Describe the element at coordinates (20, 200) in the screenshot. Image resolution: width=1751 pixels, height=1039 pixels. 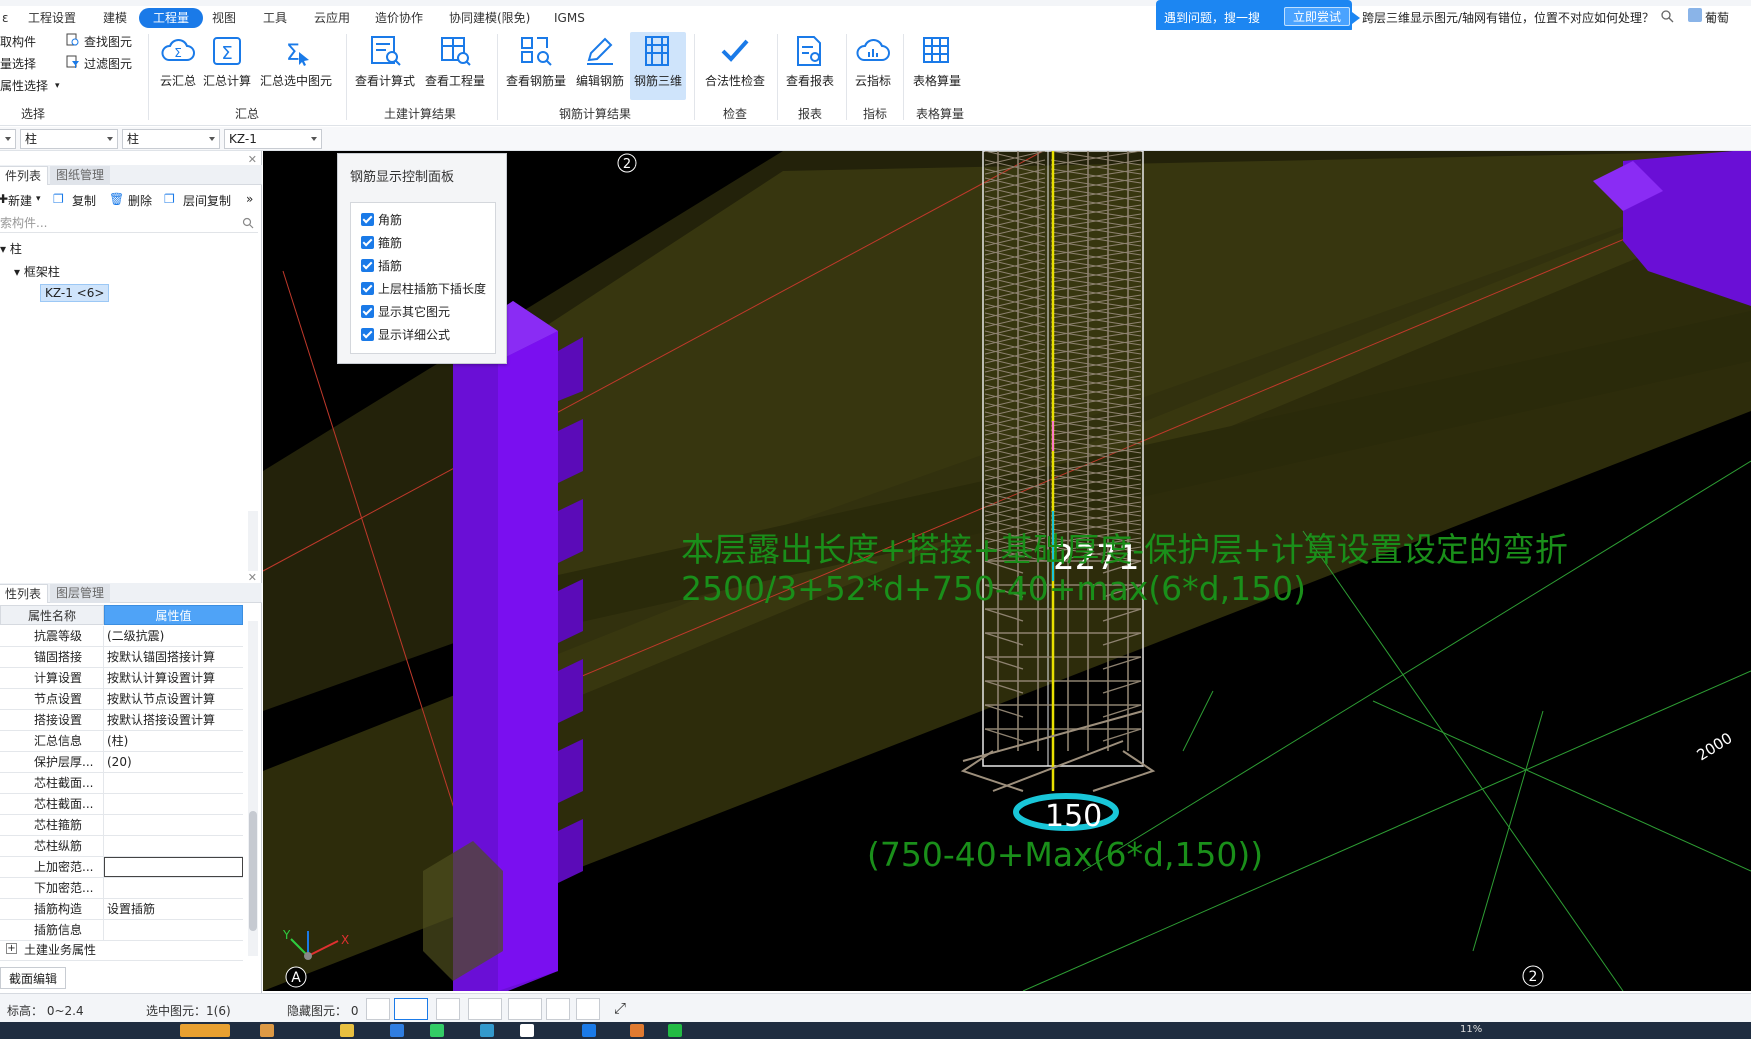
I see `new-button: 新建` at that location.